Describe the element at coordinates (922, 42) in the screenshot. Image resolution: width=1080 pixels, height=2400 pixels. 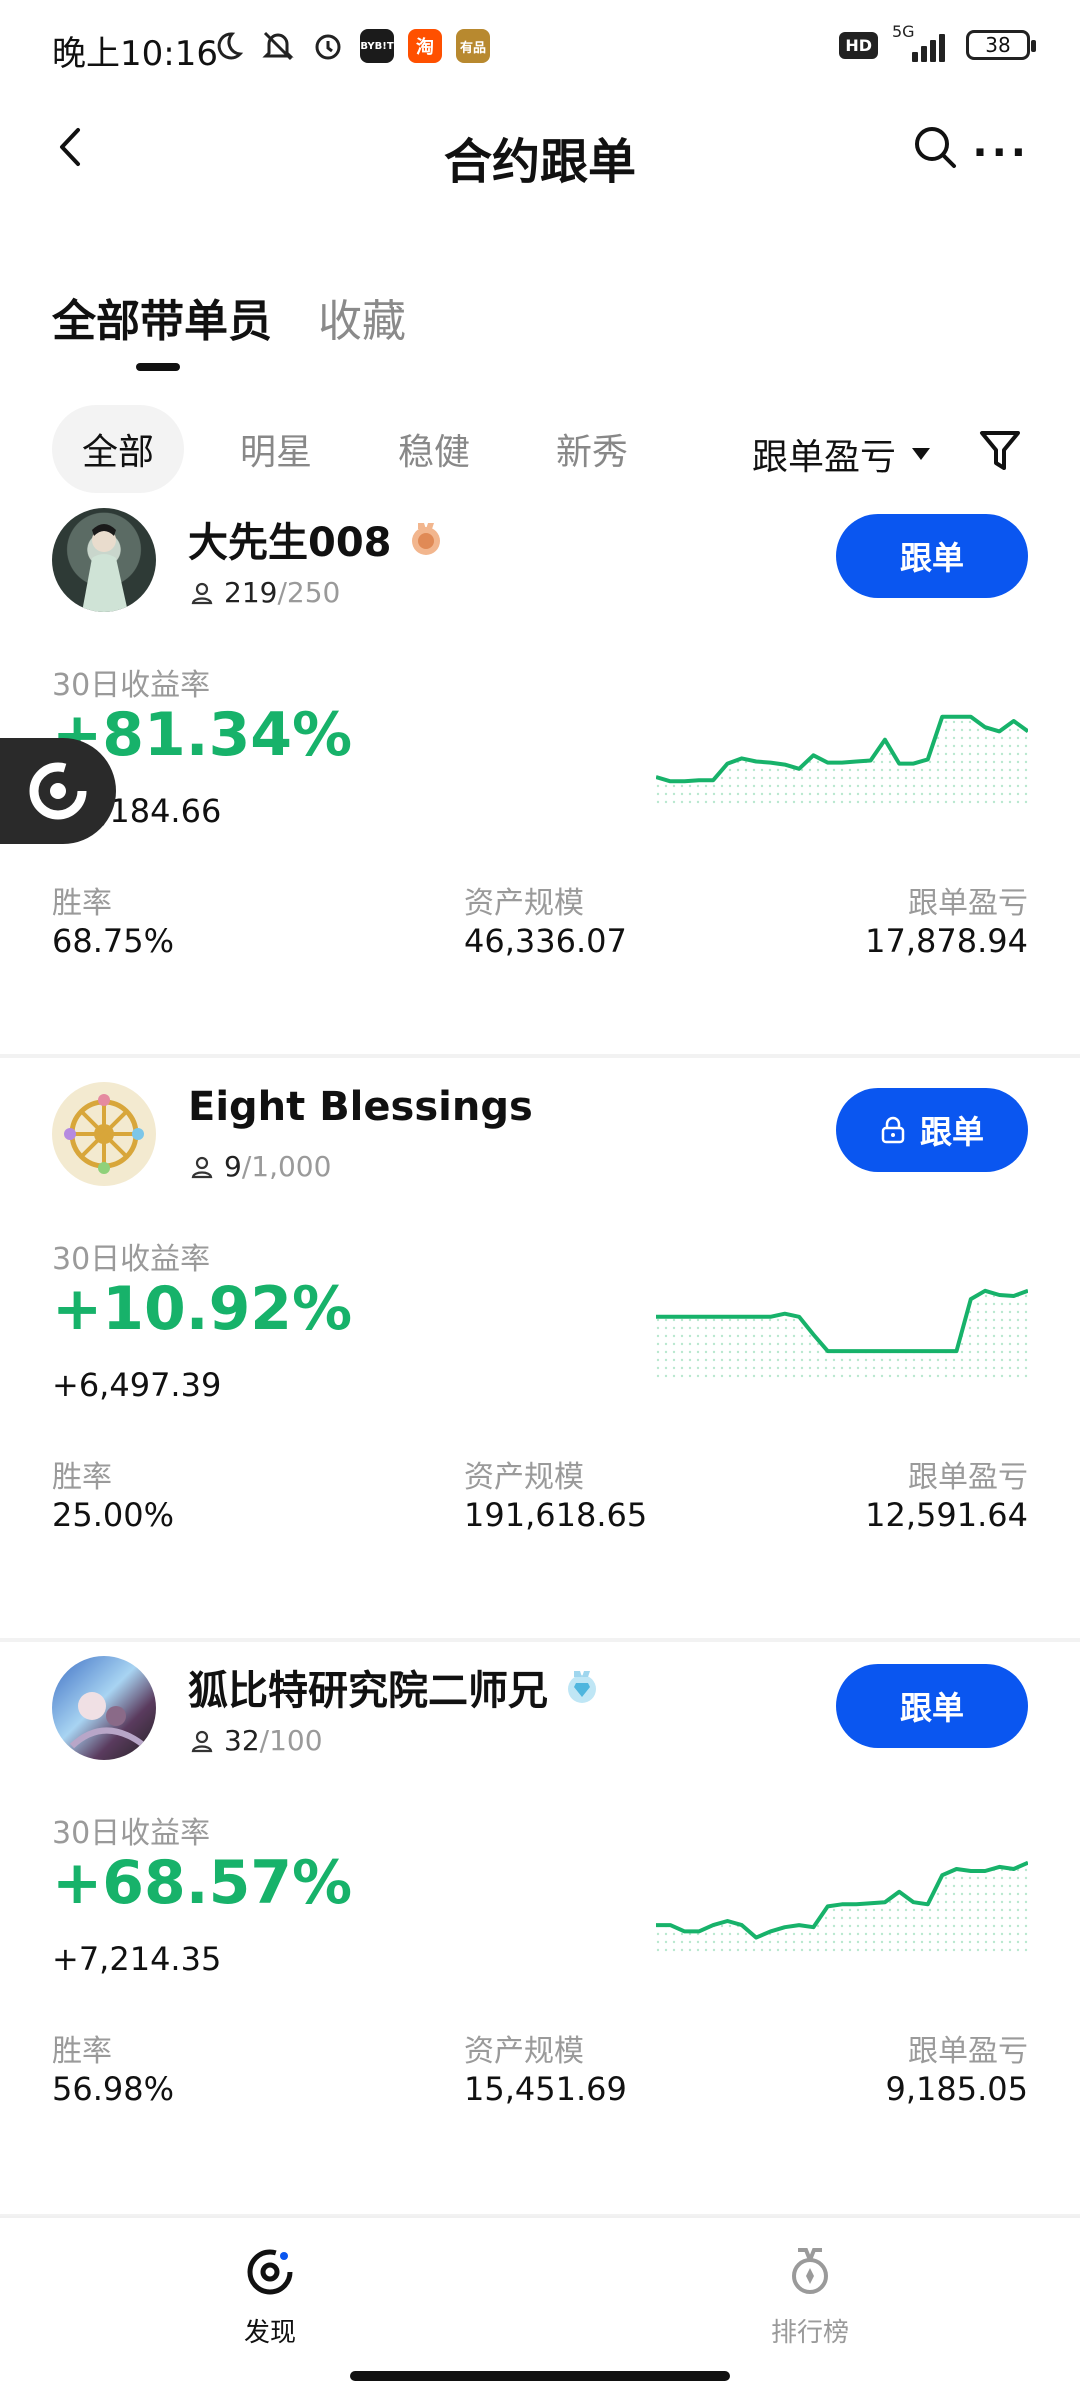
I see `signal-icon: 5G` at that location.